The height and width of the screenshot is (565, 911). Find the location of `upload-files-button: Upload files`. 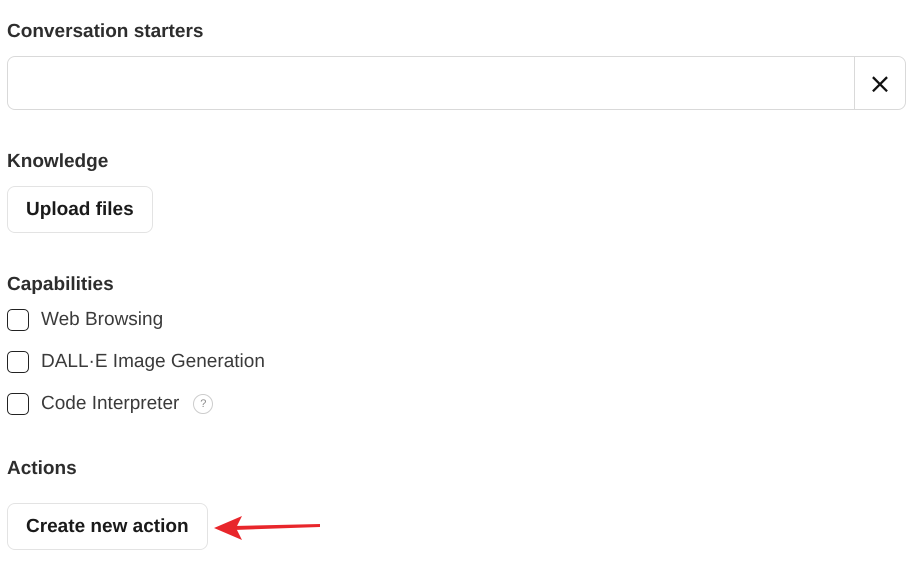

upload-files-button: Upload files is located at coordinates (80, 209).